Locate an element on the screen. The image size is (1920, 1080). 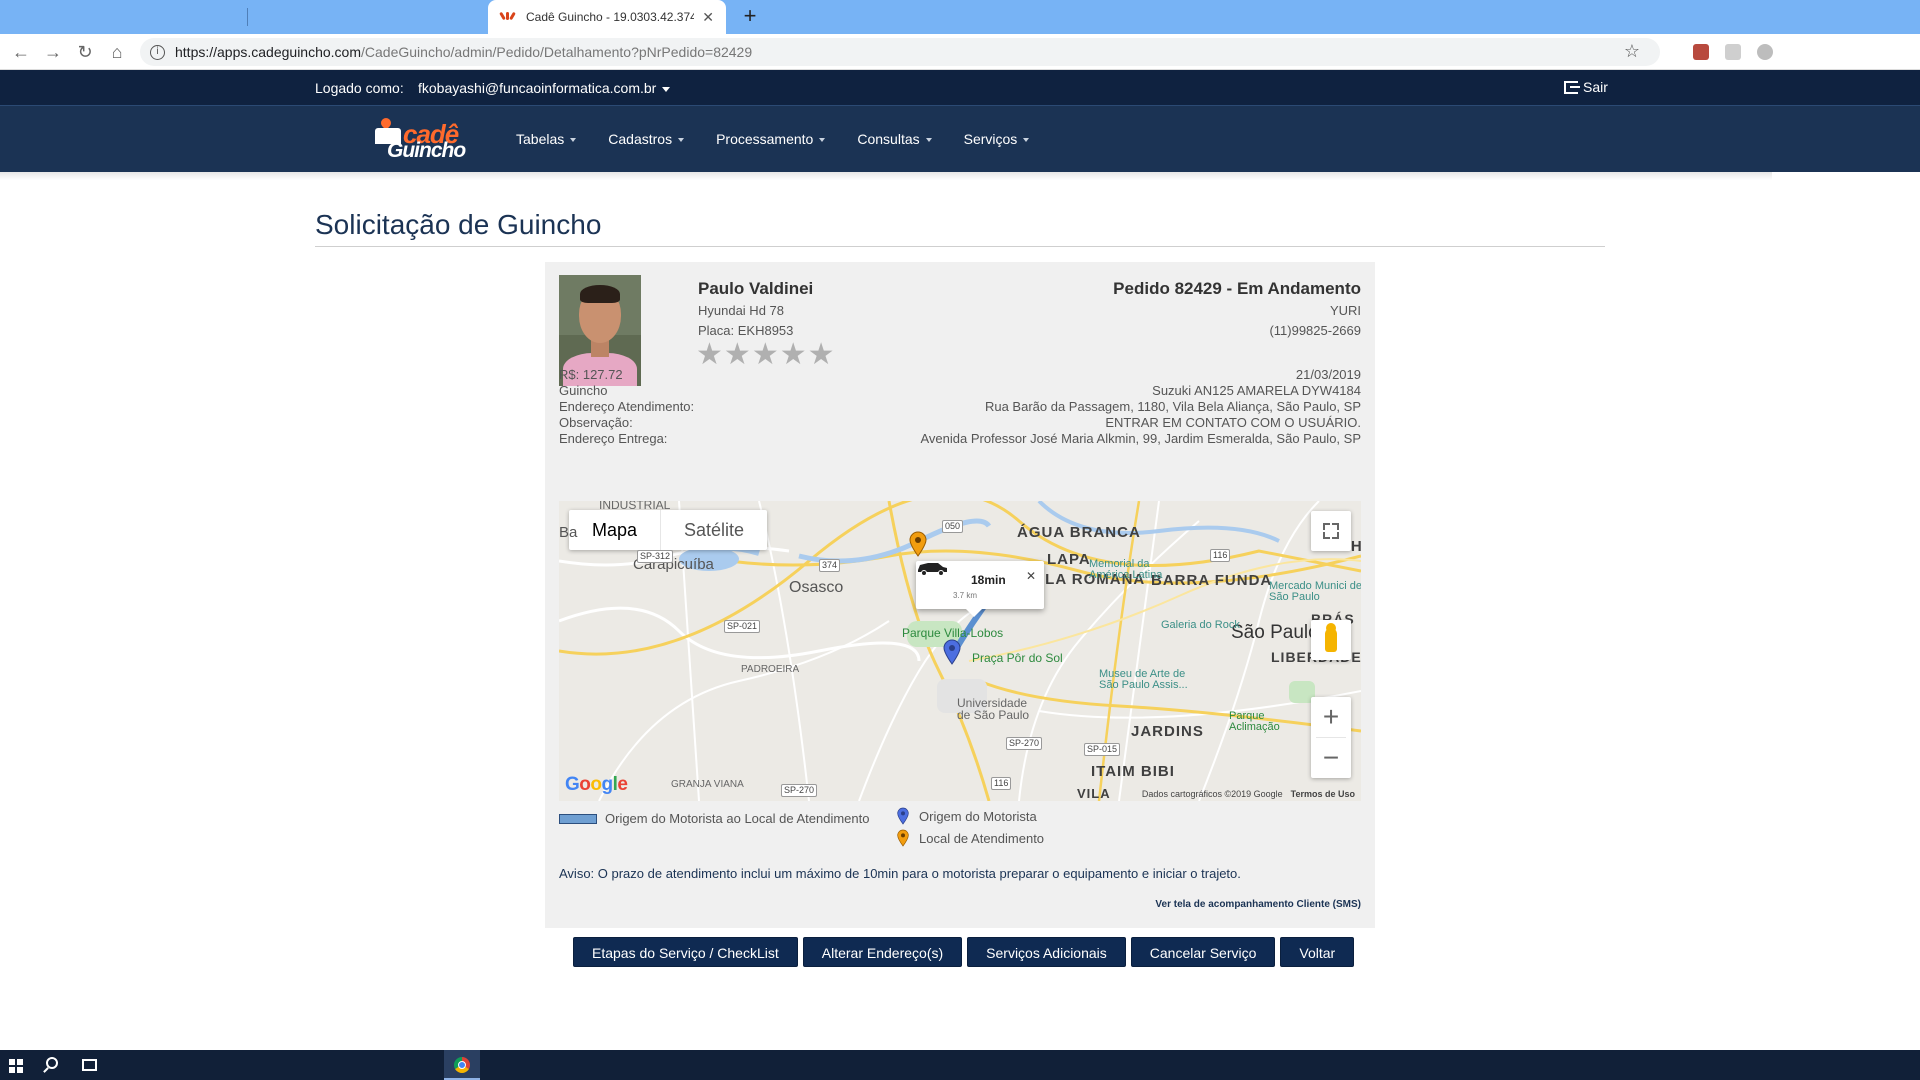
map-data-credit: Dados cartográficos ©2019 Google is located at coordinates (1212, 794).